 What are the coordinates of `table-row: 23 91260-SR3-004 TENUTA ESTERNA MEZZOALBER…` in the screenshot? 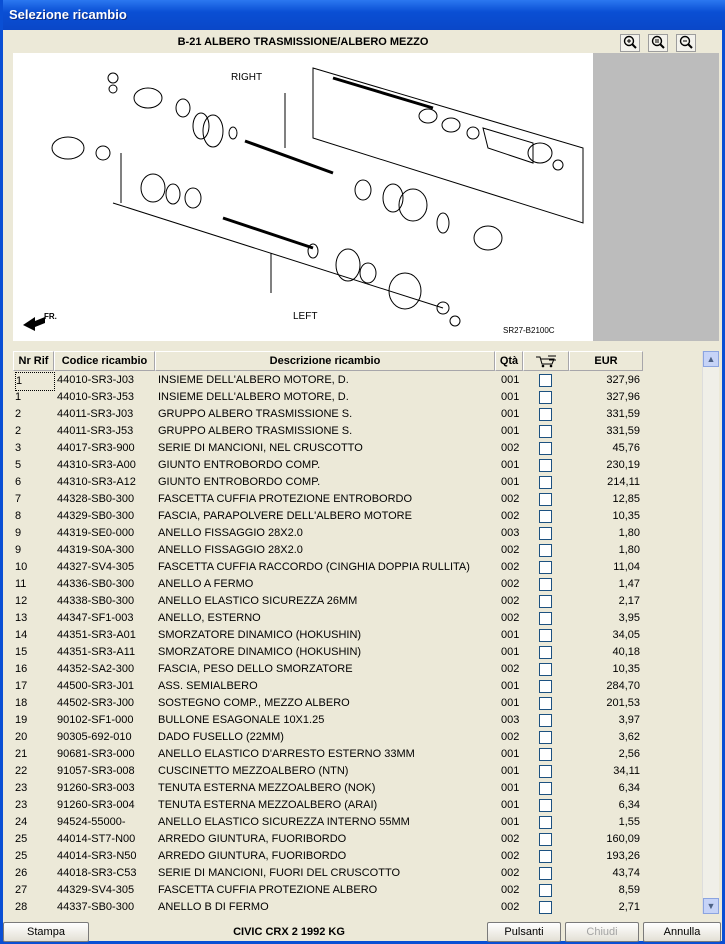 It's located at (357, 805).